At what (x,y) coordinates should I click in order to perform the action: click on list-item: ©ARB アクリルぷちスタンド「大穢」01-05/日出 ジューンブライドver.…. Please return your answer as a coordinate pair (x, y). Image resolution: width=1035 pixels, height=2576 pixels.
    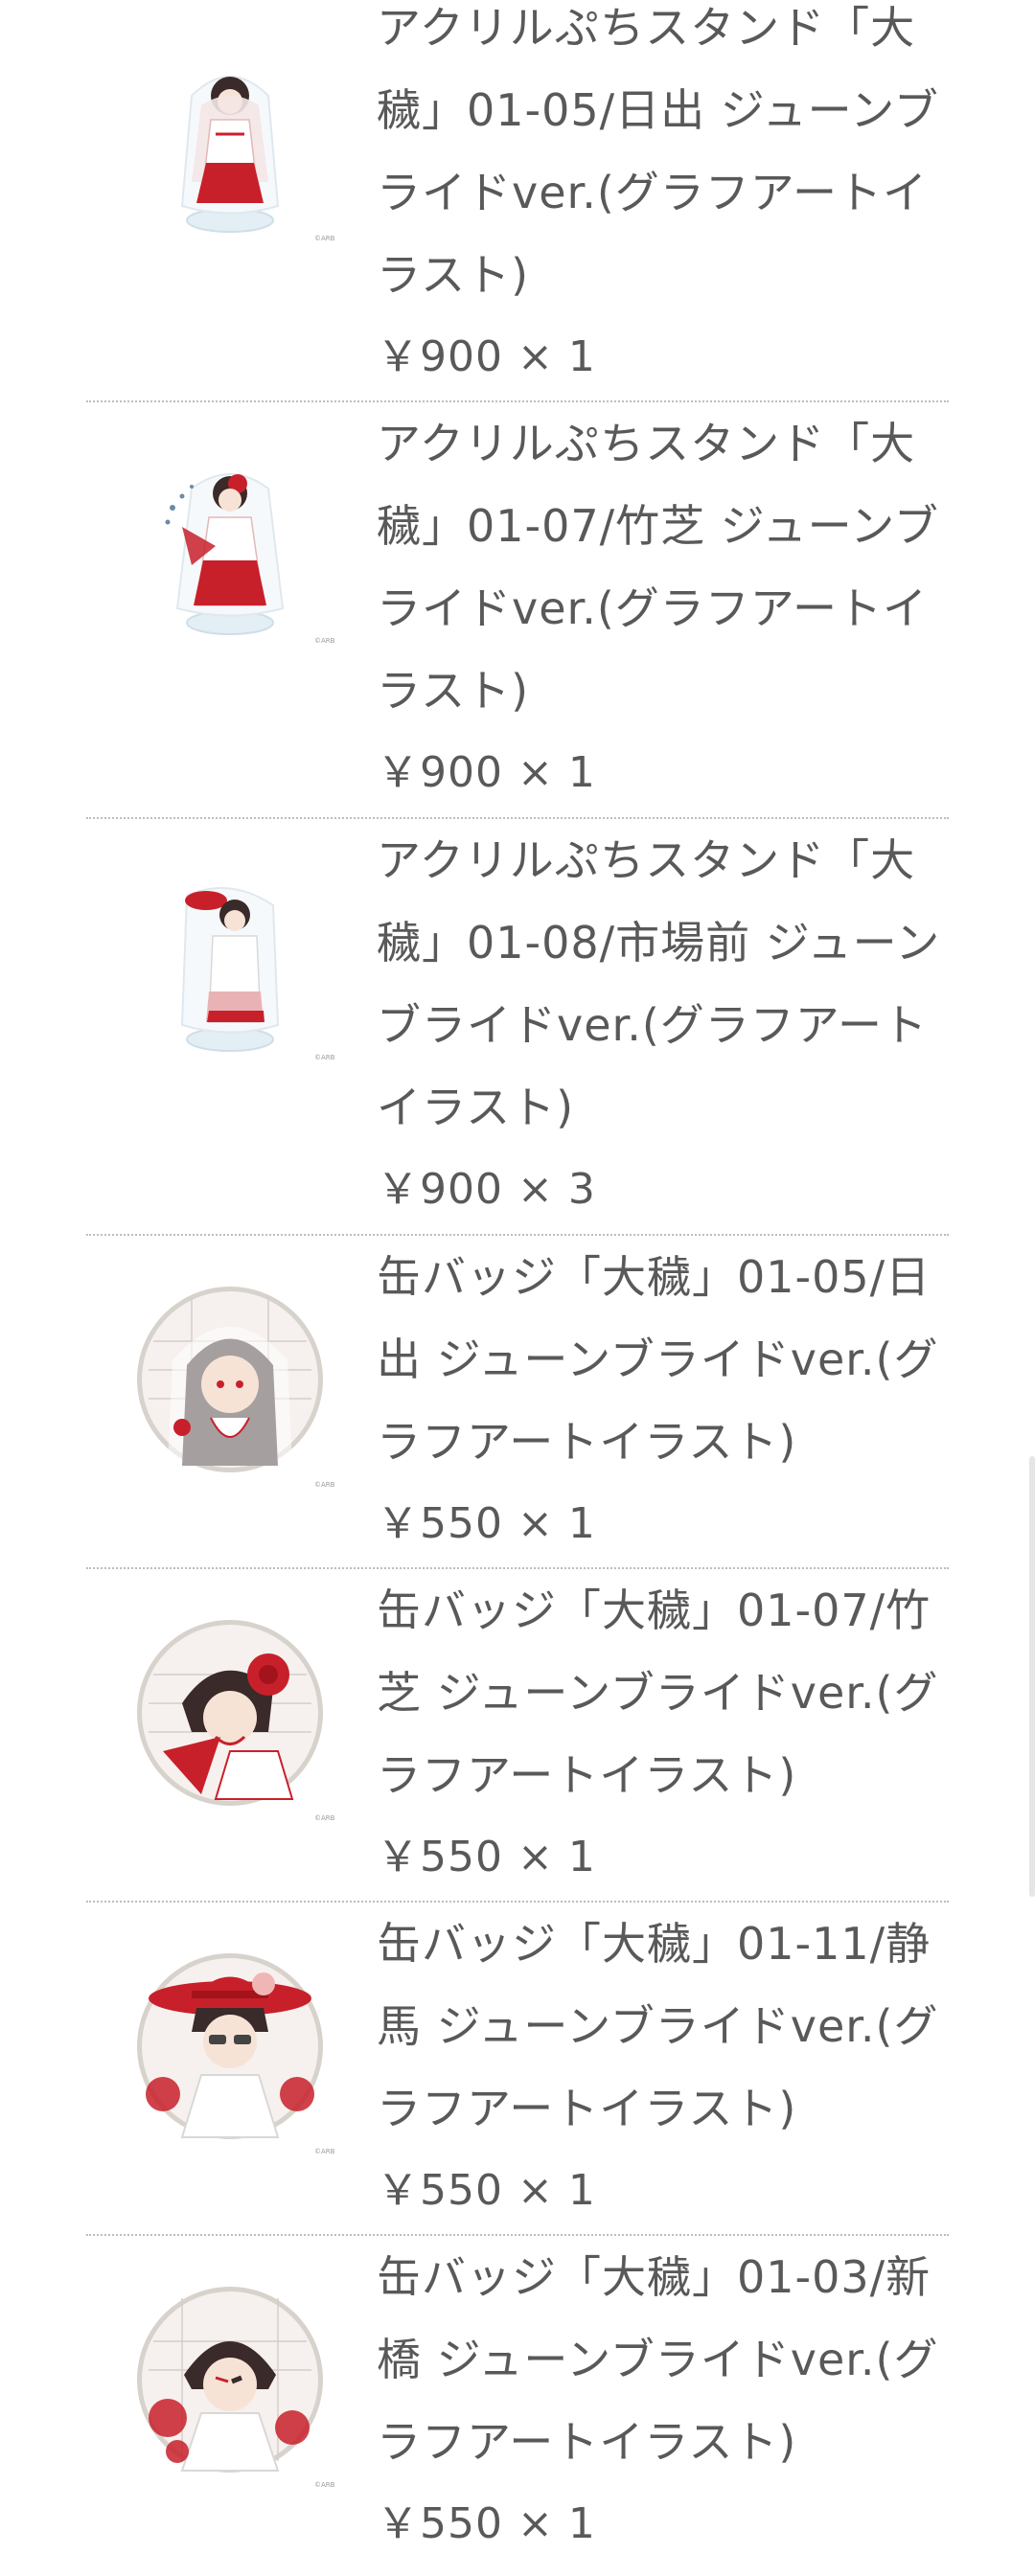
    Looking at the image, I should click on (517, 201).